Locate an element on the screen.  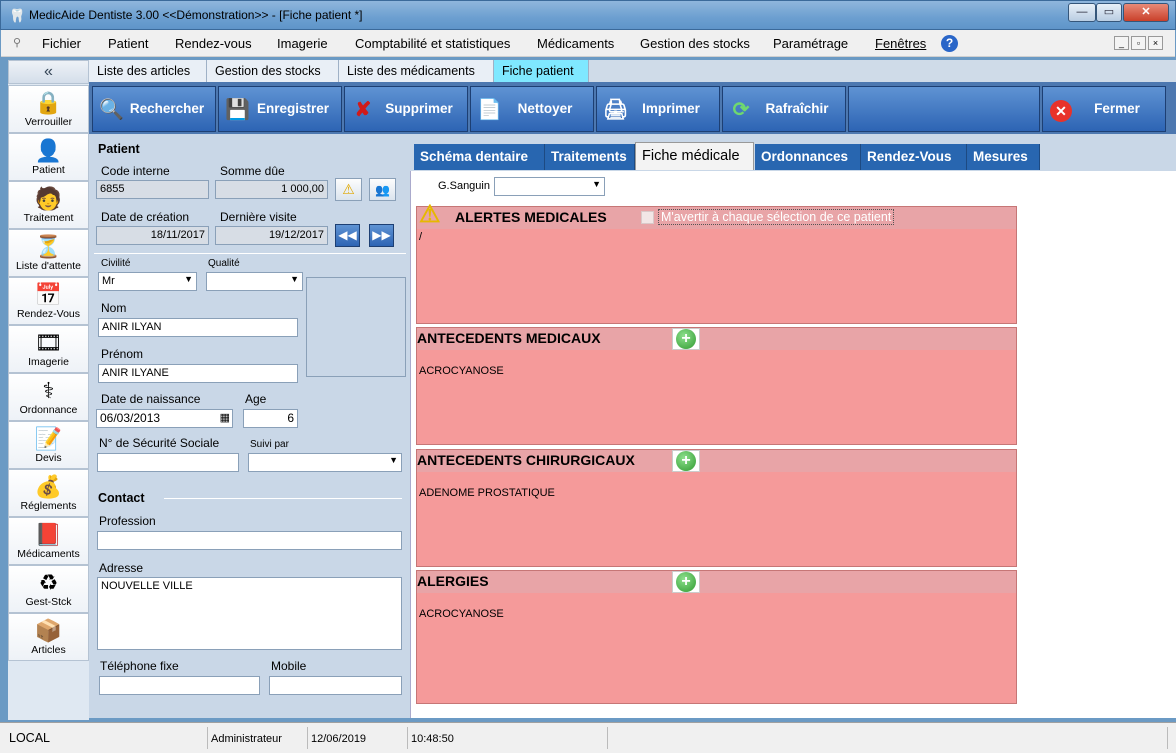
maximize-button: ▭ is located at coordinates (1109, 12).